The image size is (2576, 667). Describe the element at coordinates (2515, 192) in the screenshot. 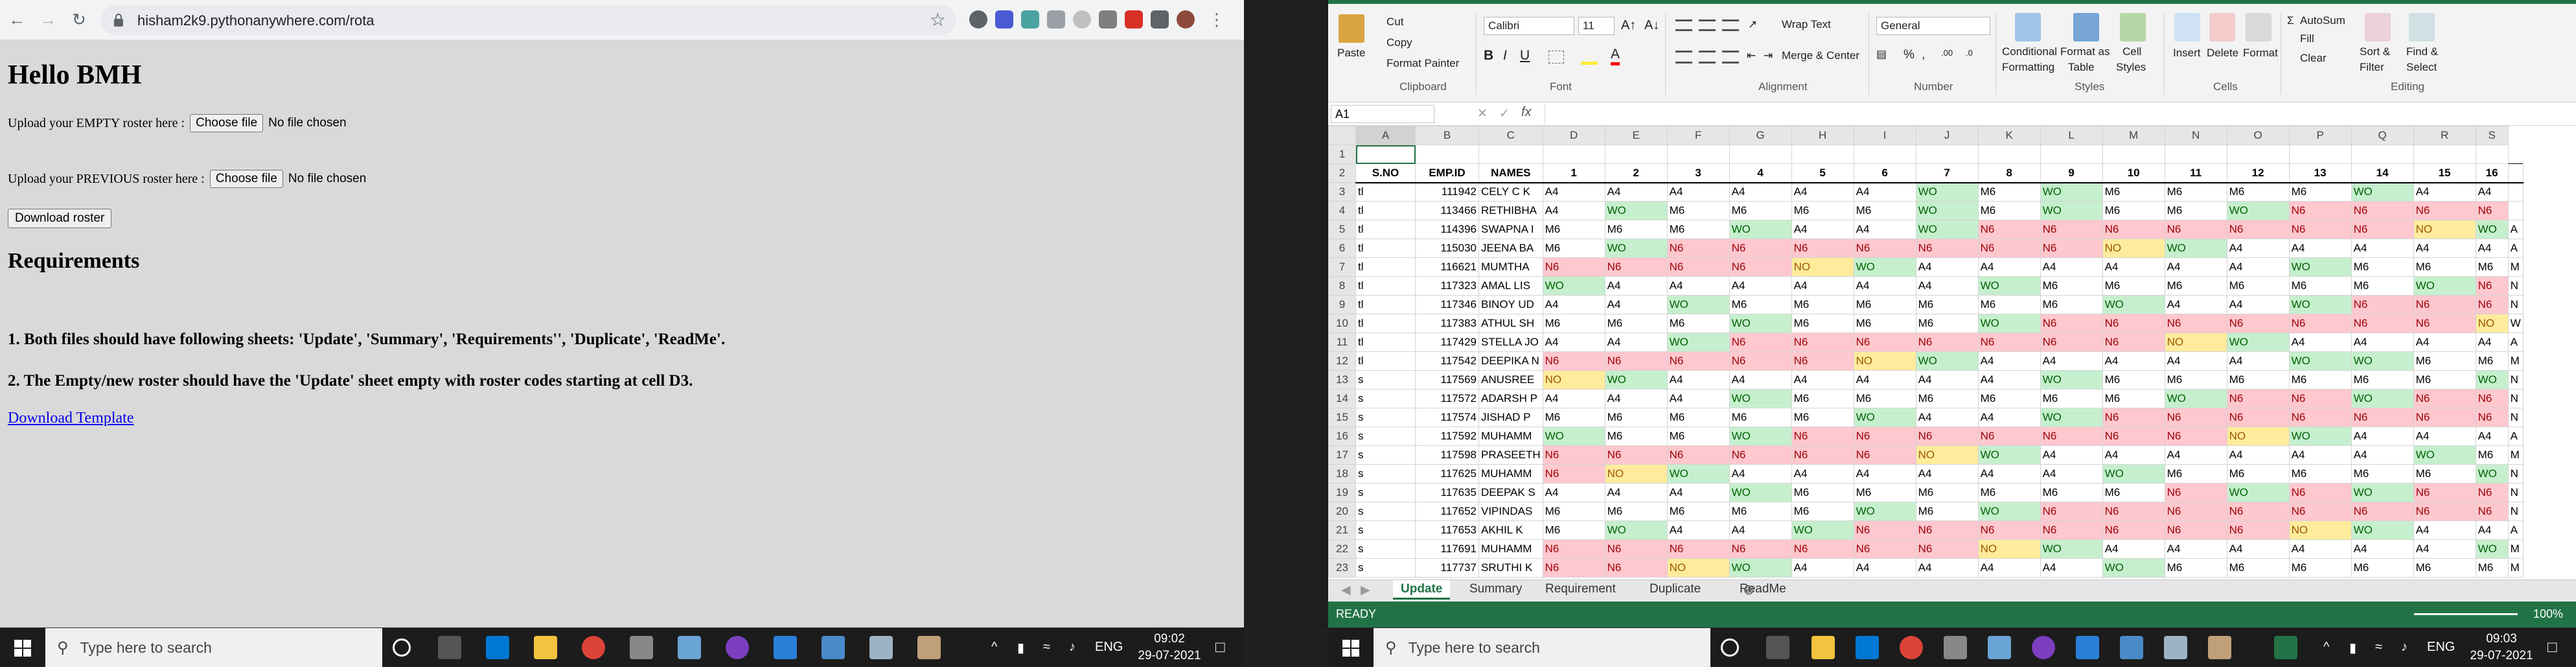

I see `roster-cell` at that location.